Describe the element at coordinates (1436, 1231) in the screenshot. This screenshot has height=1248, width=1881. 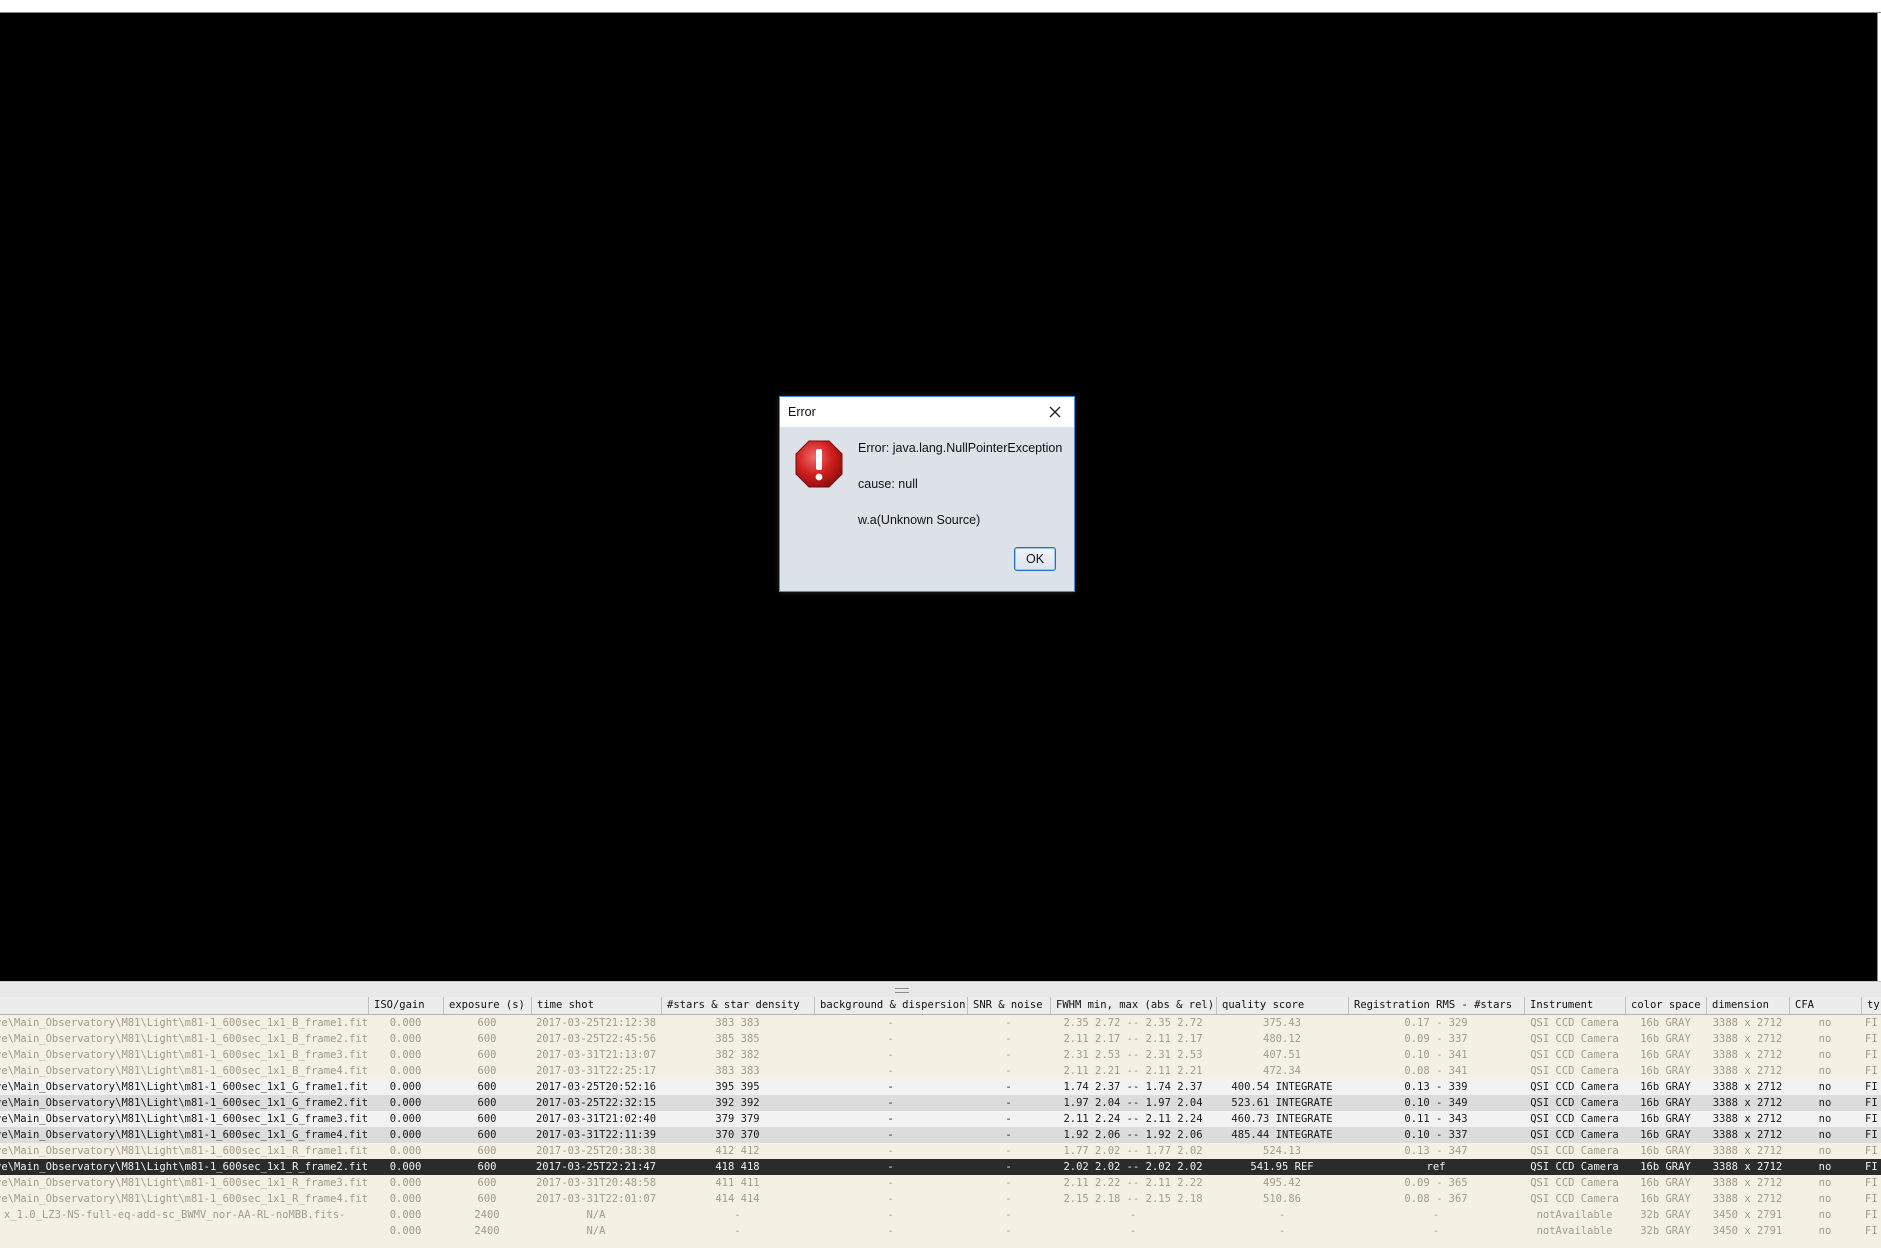
I see `cell-registration: -` at that location.